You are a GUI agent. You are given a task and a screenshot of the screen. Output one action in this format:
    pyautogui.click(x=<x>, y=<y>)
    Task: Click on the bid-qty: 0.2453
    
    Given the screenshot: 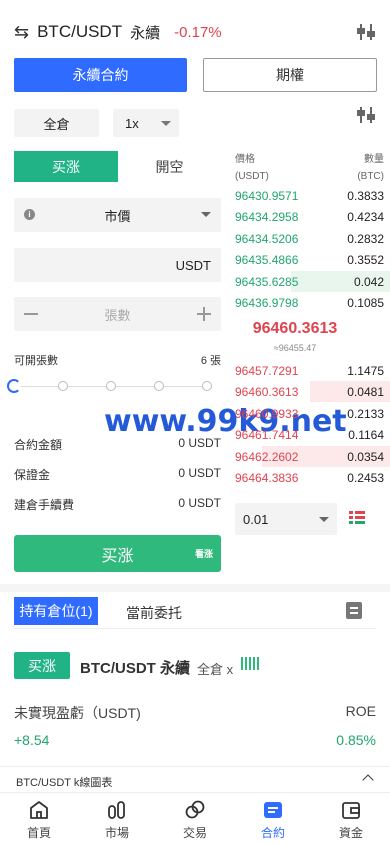 What is the action you would take?
    pyautogui.click(x=365, y=477)
    